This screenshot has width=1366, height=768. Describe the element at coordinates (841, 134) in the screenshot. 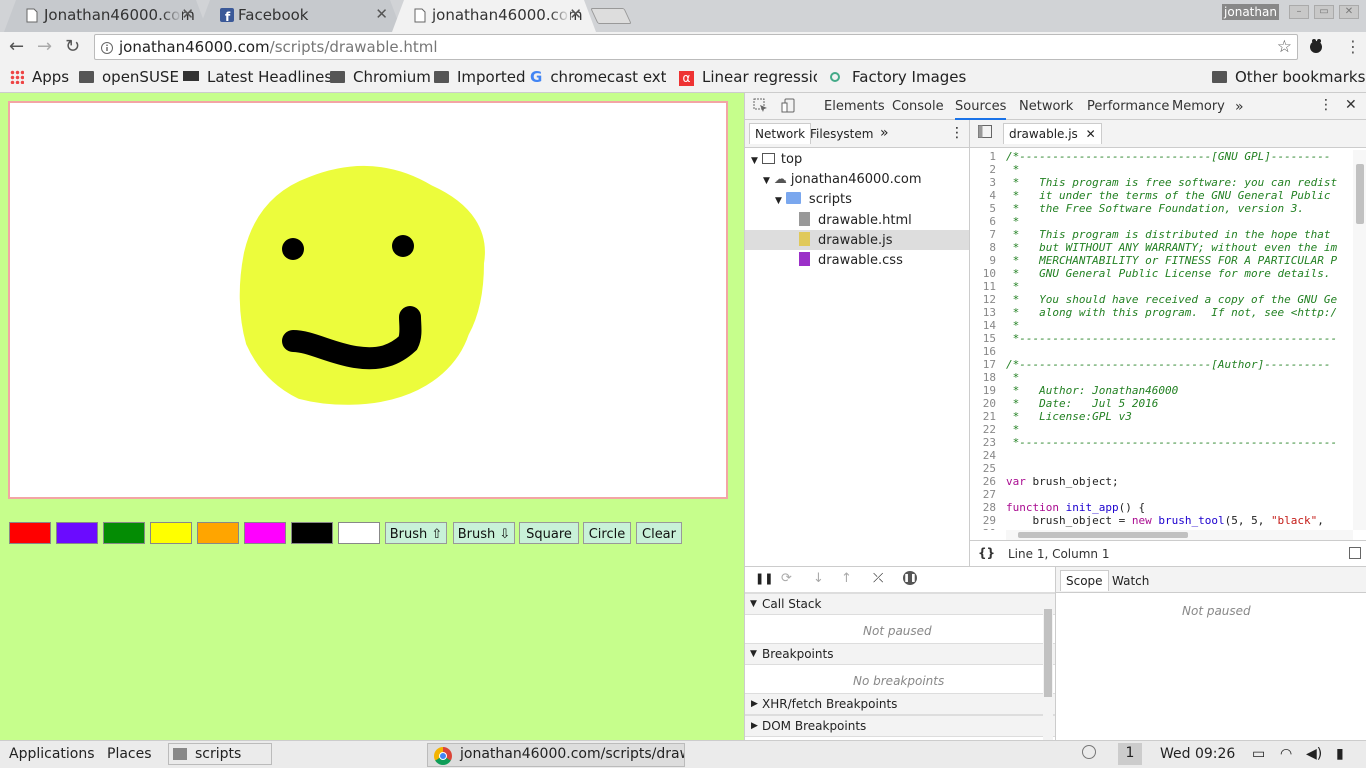

I see `navigator-tab-filesystem: Filesystem` at that location.